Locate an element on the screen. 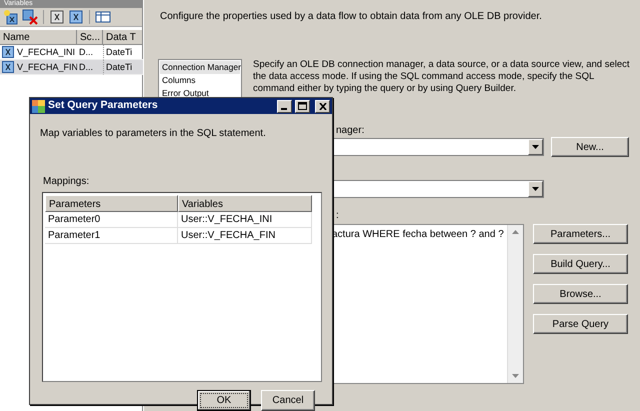 The height and width of the screenshot is (411, 640). column-header: Data T is located at coordinates (123, 37).